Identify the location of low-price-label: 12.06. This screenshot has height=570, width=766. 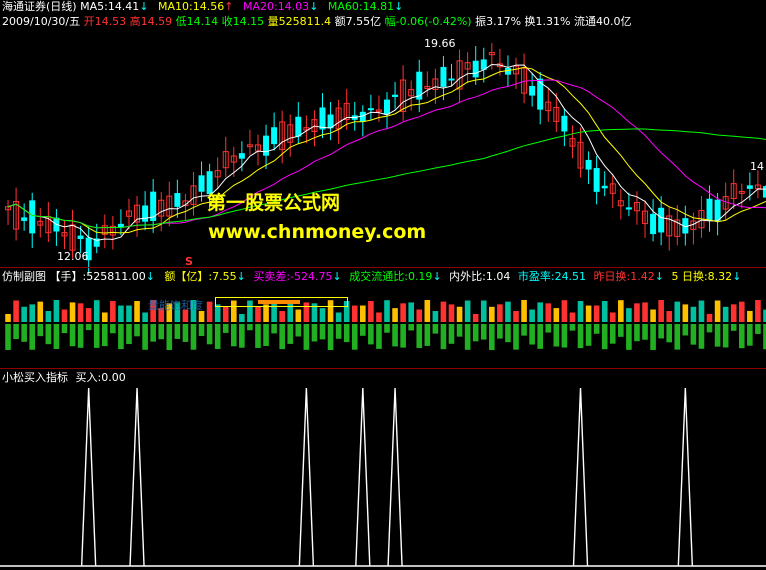
(73, 256).